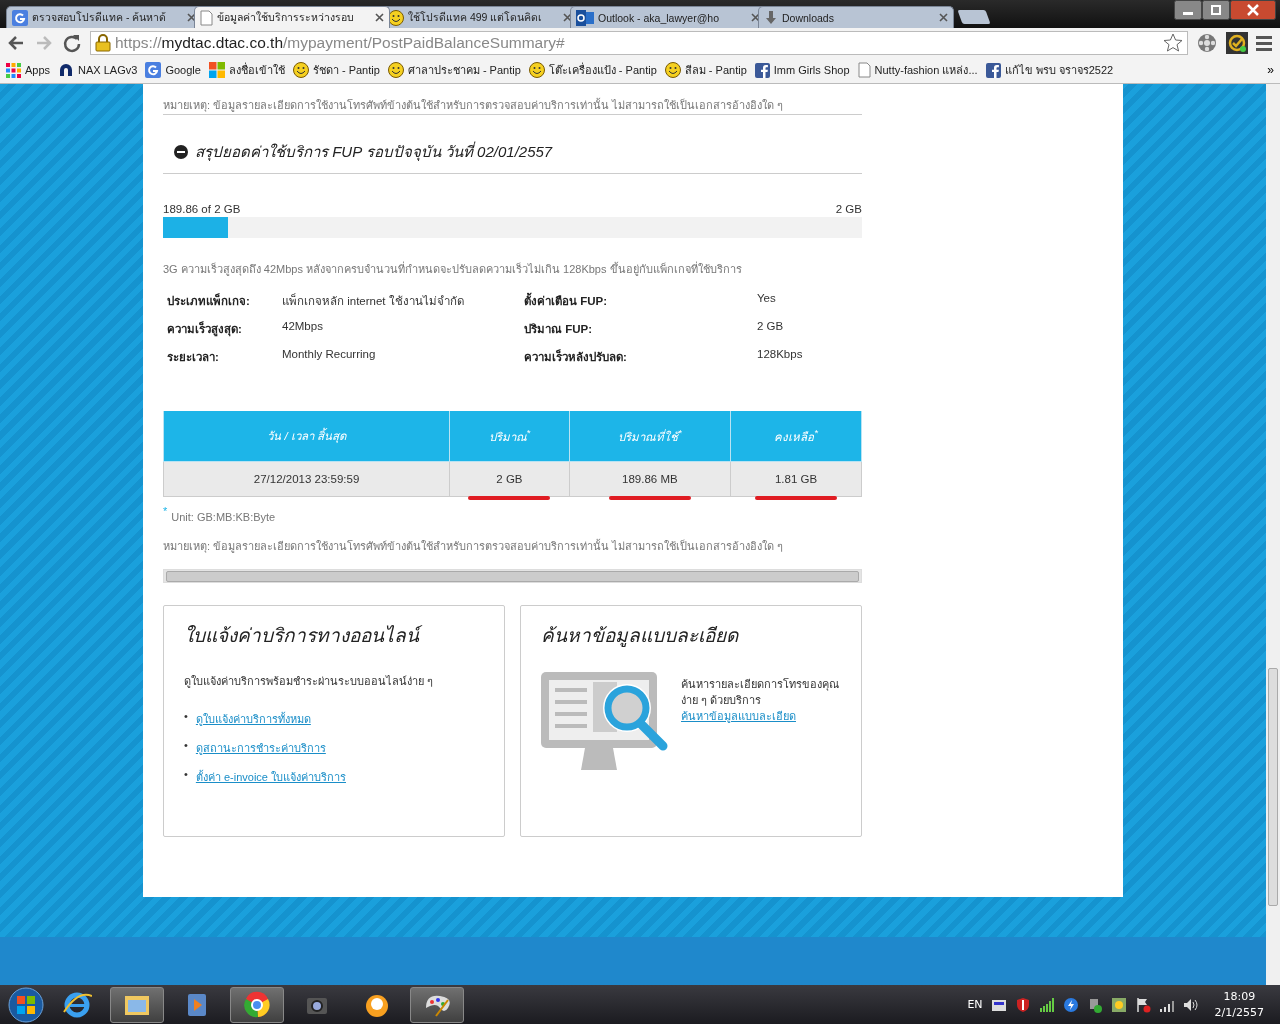  I want to click on chrome-browser-taskbar-button, so click(257, 1004).